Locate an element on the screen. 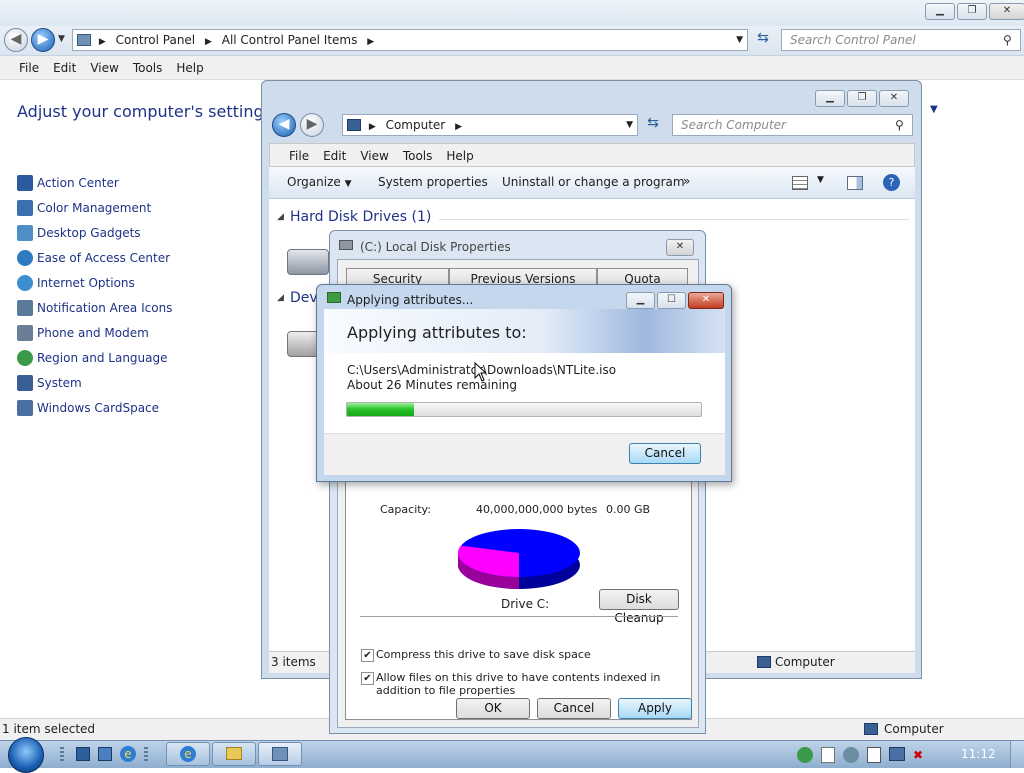 Image resolution: width=1024 pixels, height=773 pixels. recent-pages-dropdown-icon: ▼ is located at coordinates (61, 39).